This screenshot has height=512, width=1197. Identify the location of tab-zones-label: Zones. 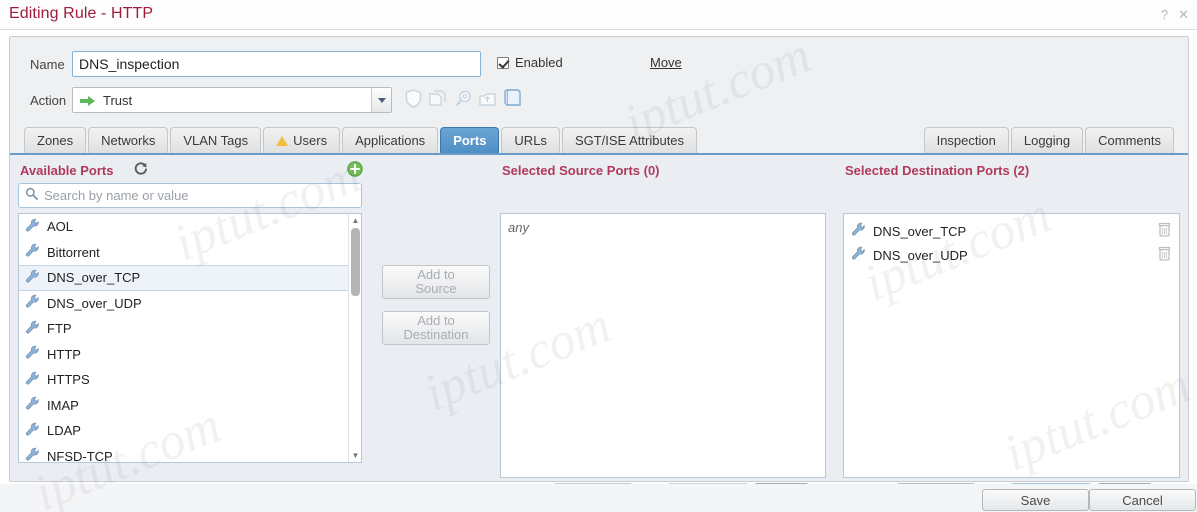
(55, 140).